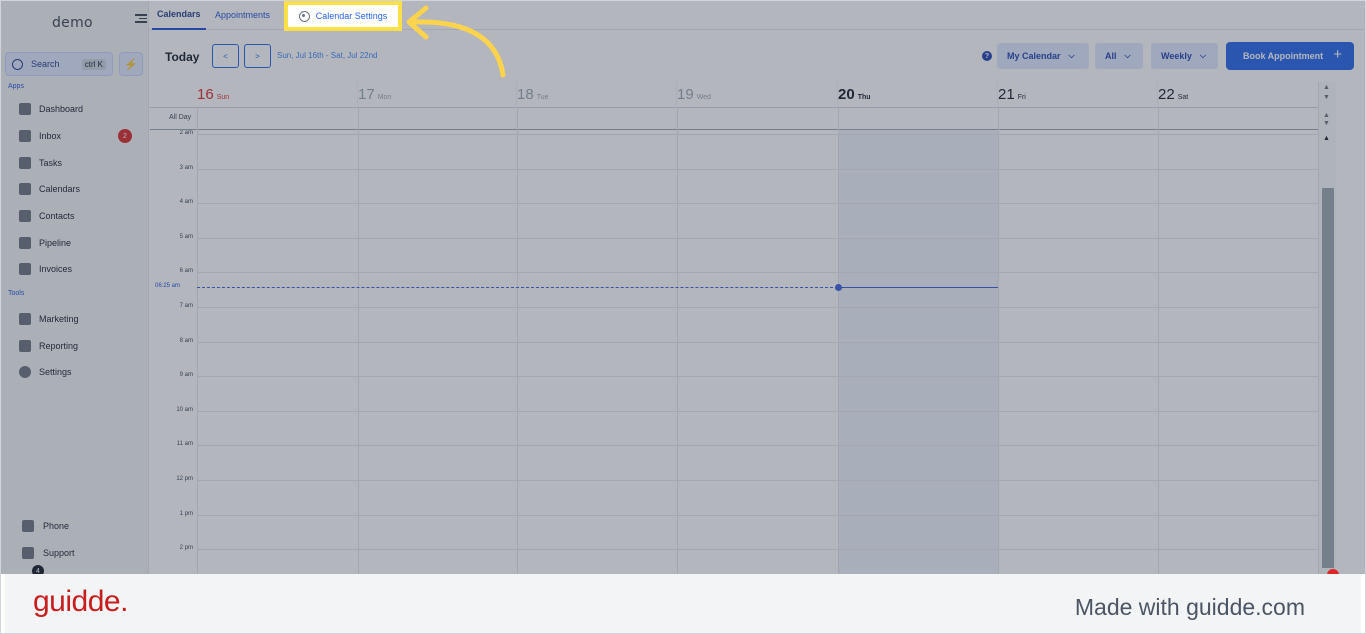  I want to click on today-button: Today, so click(182, 57).